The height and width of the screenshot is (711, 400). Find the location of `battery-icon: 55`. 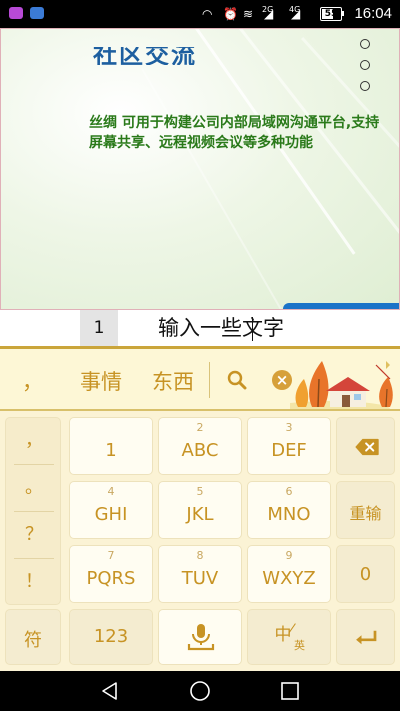

battery-icon: 55 is located at coordinates (332, 14).